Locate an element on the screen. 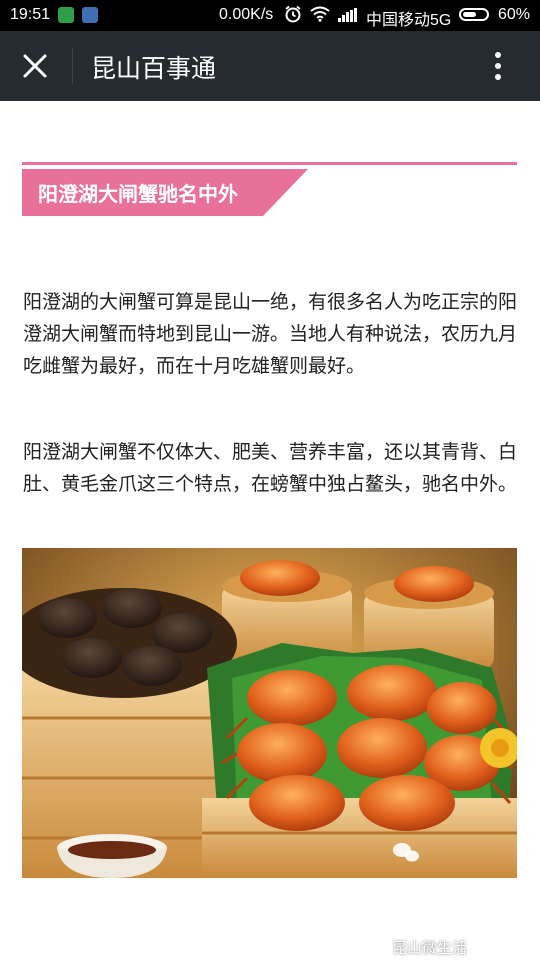 This screenshot has width=540, height=960. more-menu-button is located at coordinates (498, 66).